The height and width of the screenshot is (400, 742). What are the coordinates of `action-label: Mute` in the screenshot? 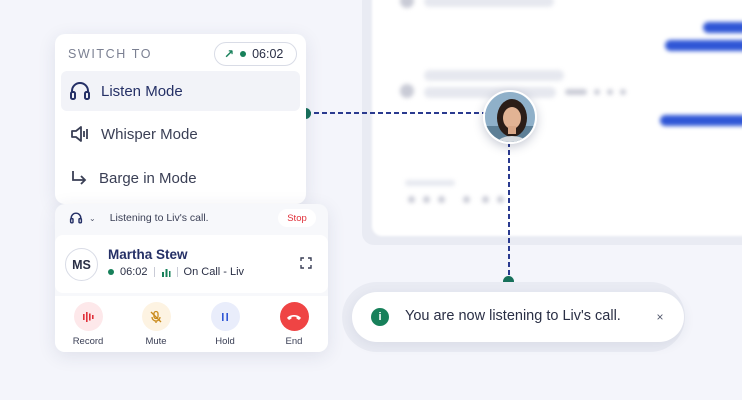 It's located at (156, 341).